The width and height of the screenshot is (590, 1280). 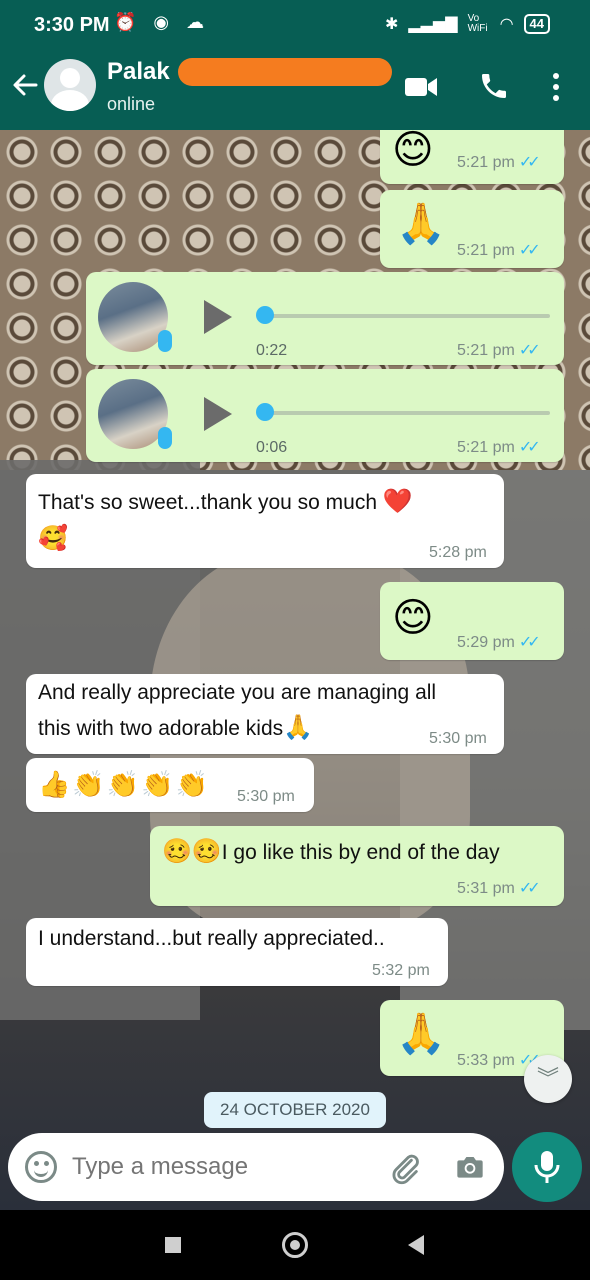 I want to click on back-nav-icon, so click(x=416, y=1245).